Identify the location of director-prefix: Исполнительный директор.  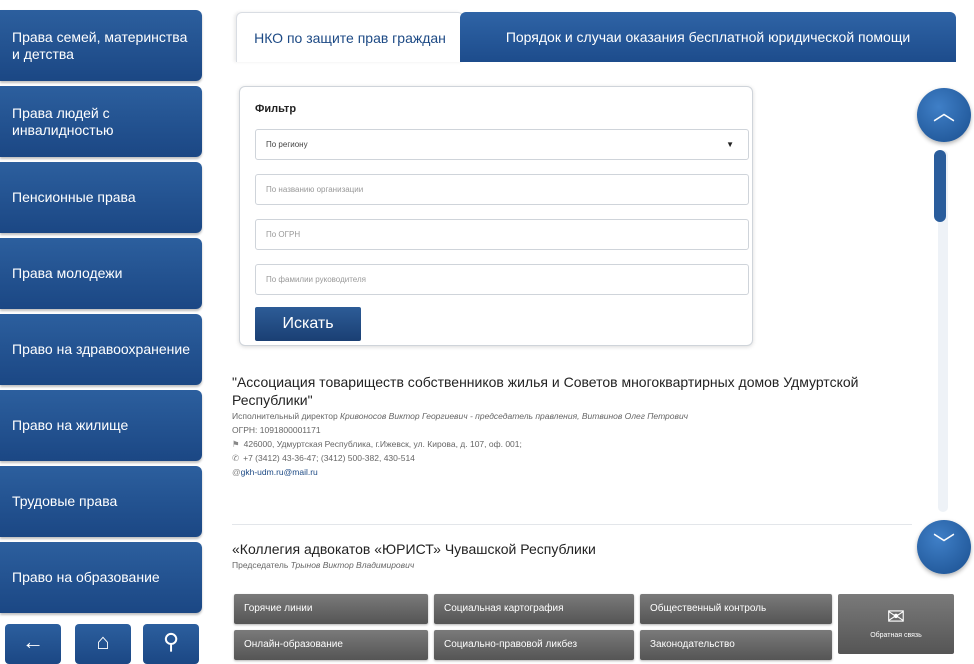
(286, 416).